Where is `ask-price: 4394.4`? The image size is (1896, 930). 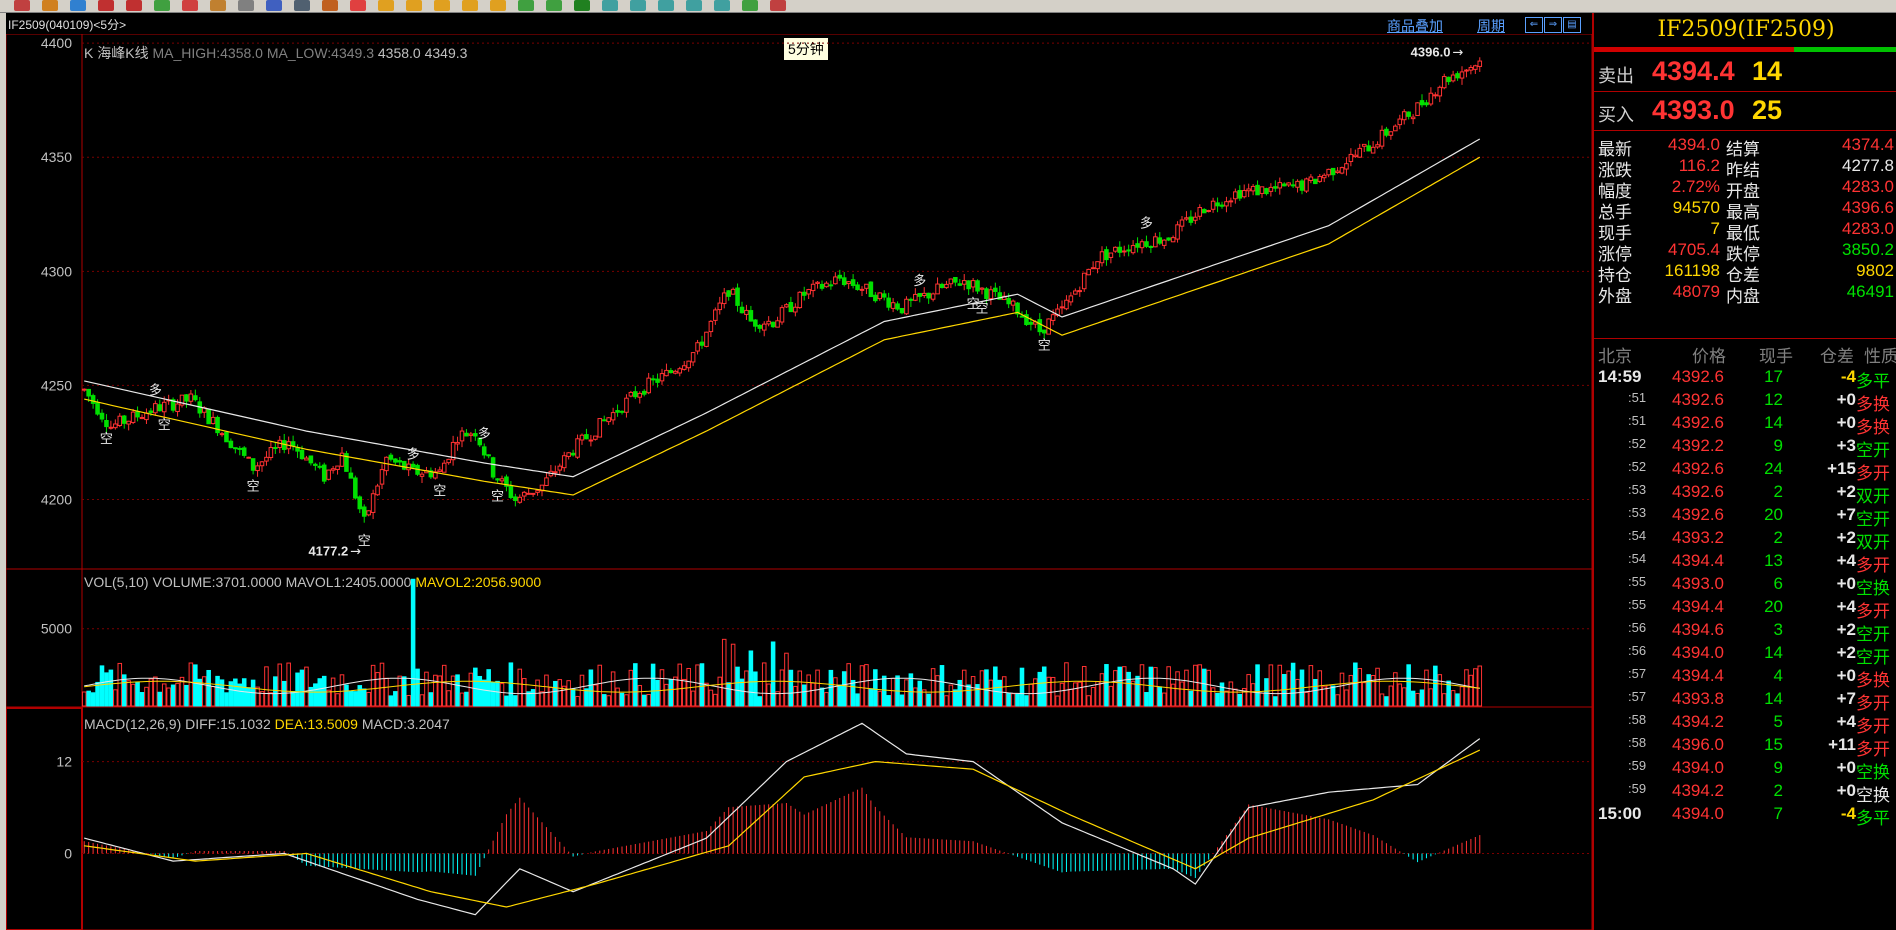
ask-price: 4394.4 is located at coordinates (1693, 71).